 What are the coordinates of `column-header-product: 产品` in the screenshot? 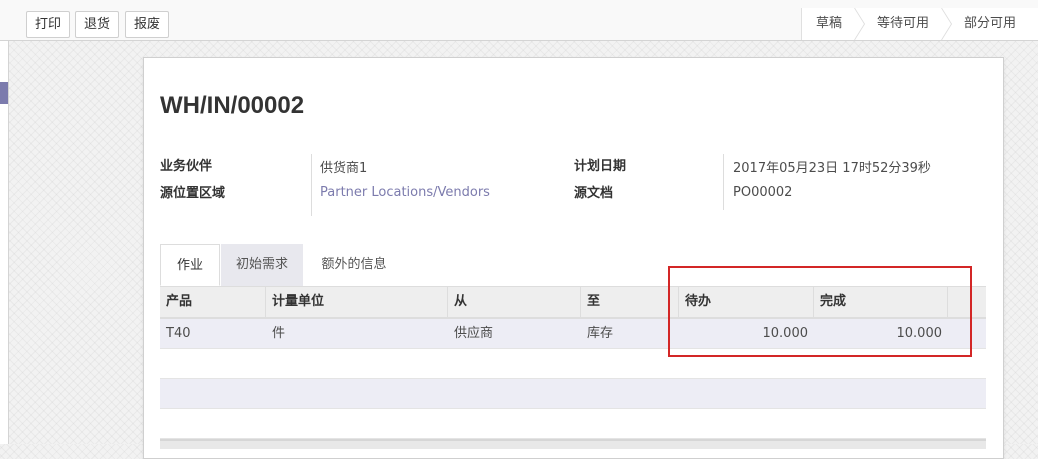 It's located at (213, 302).